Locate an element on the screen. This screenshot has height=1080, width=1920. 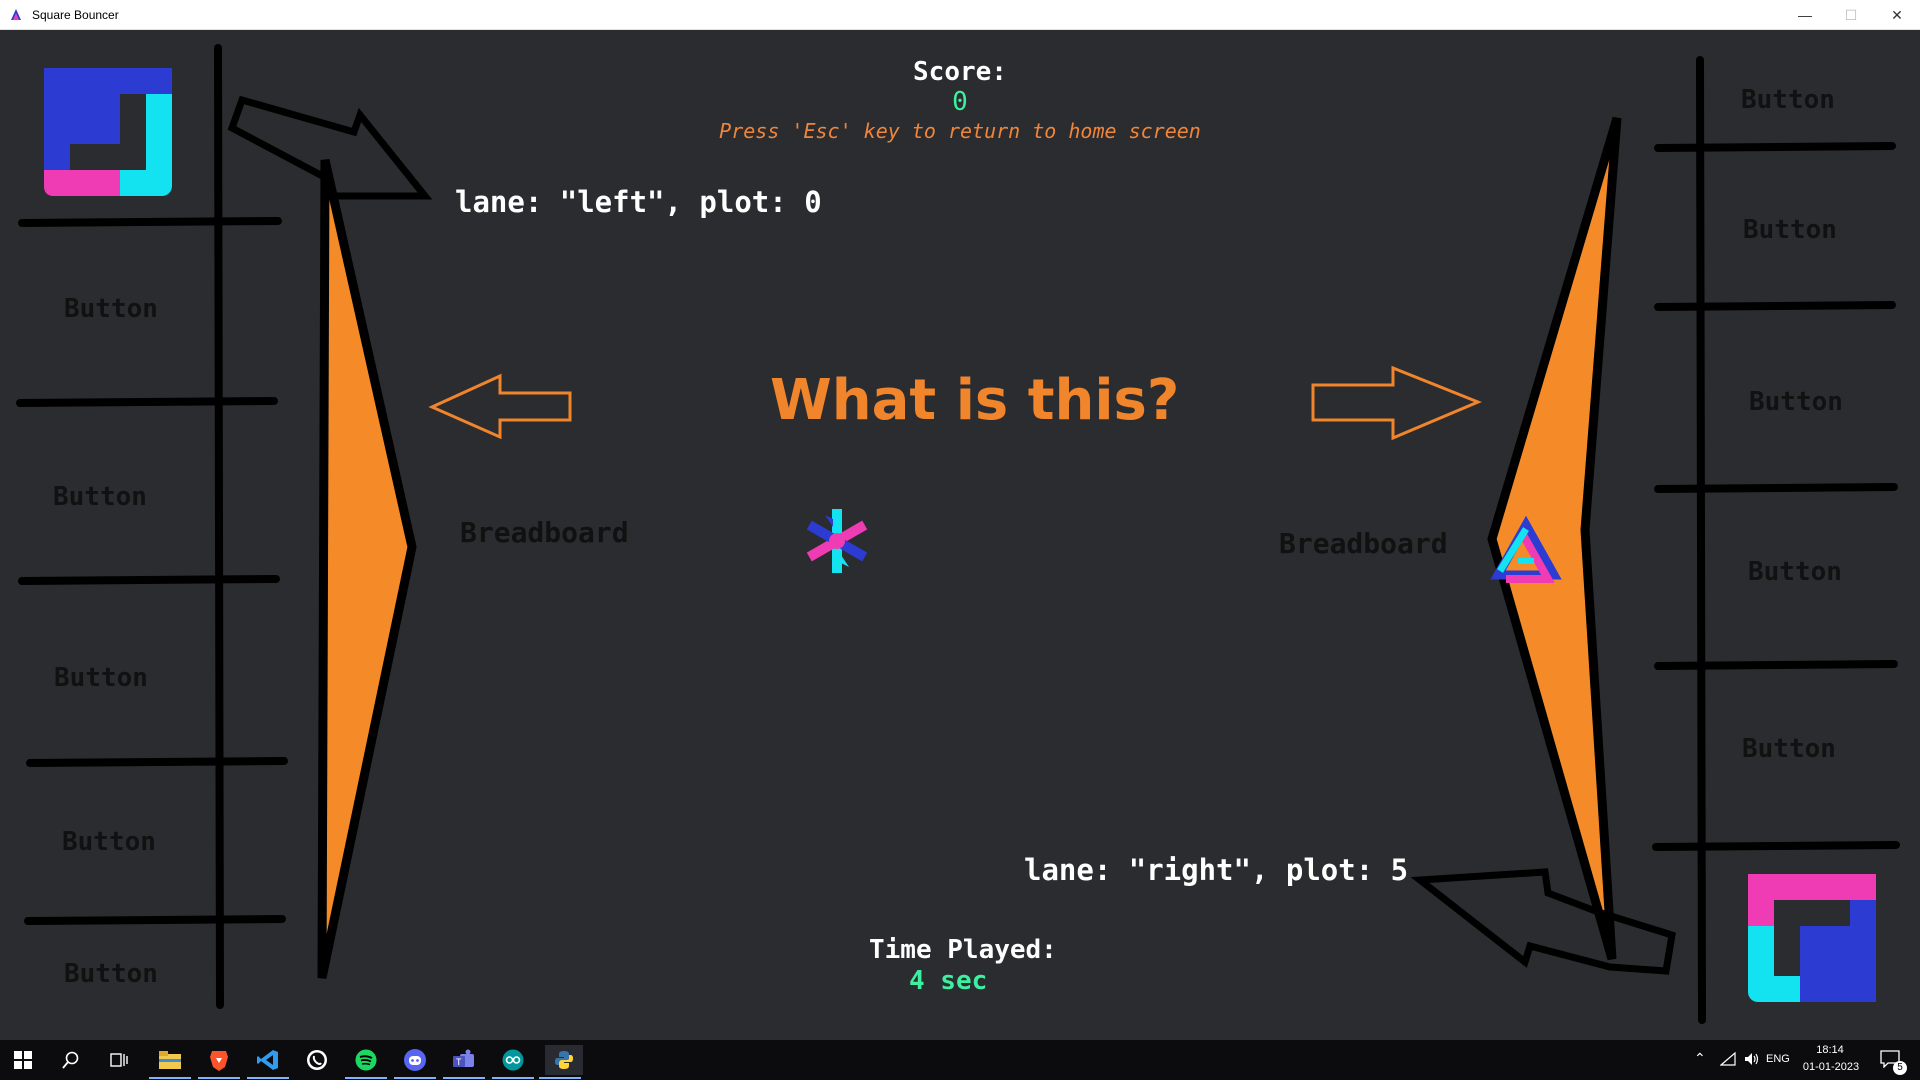
score-label: Score: is located at coordinates (960, 72).